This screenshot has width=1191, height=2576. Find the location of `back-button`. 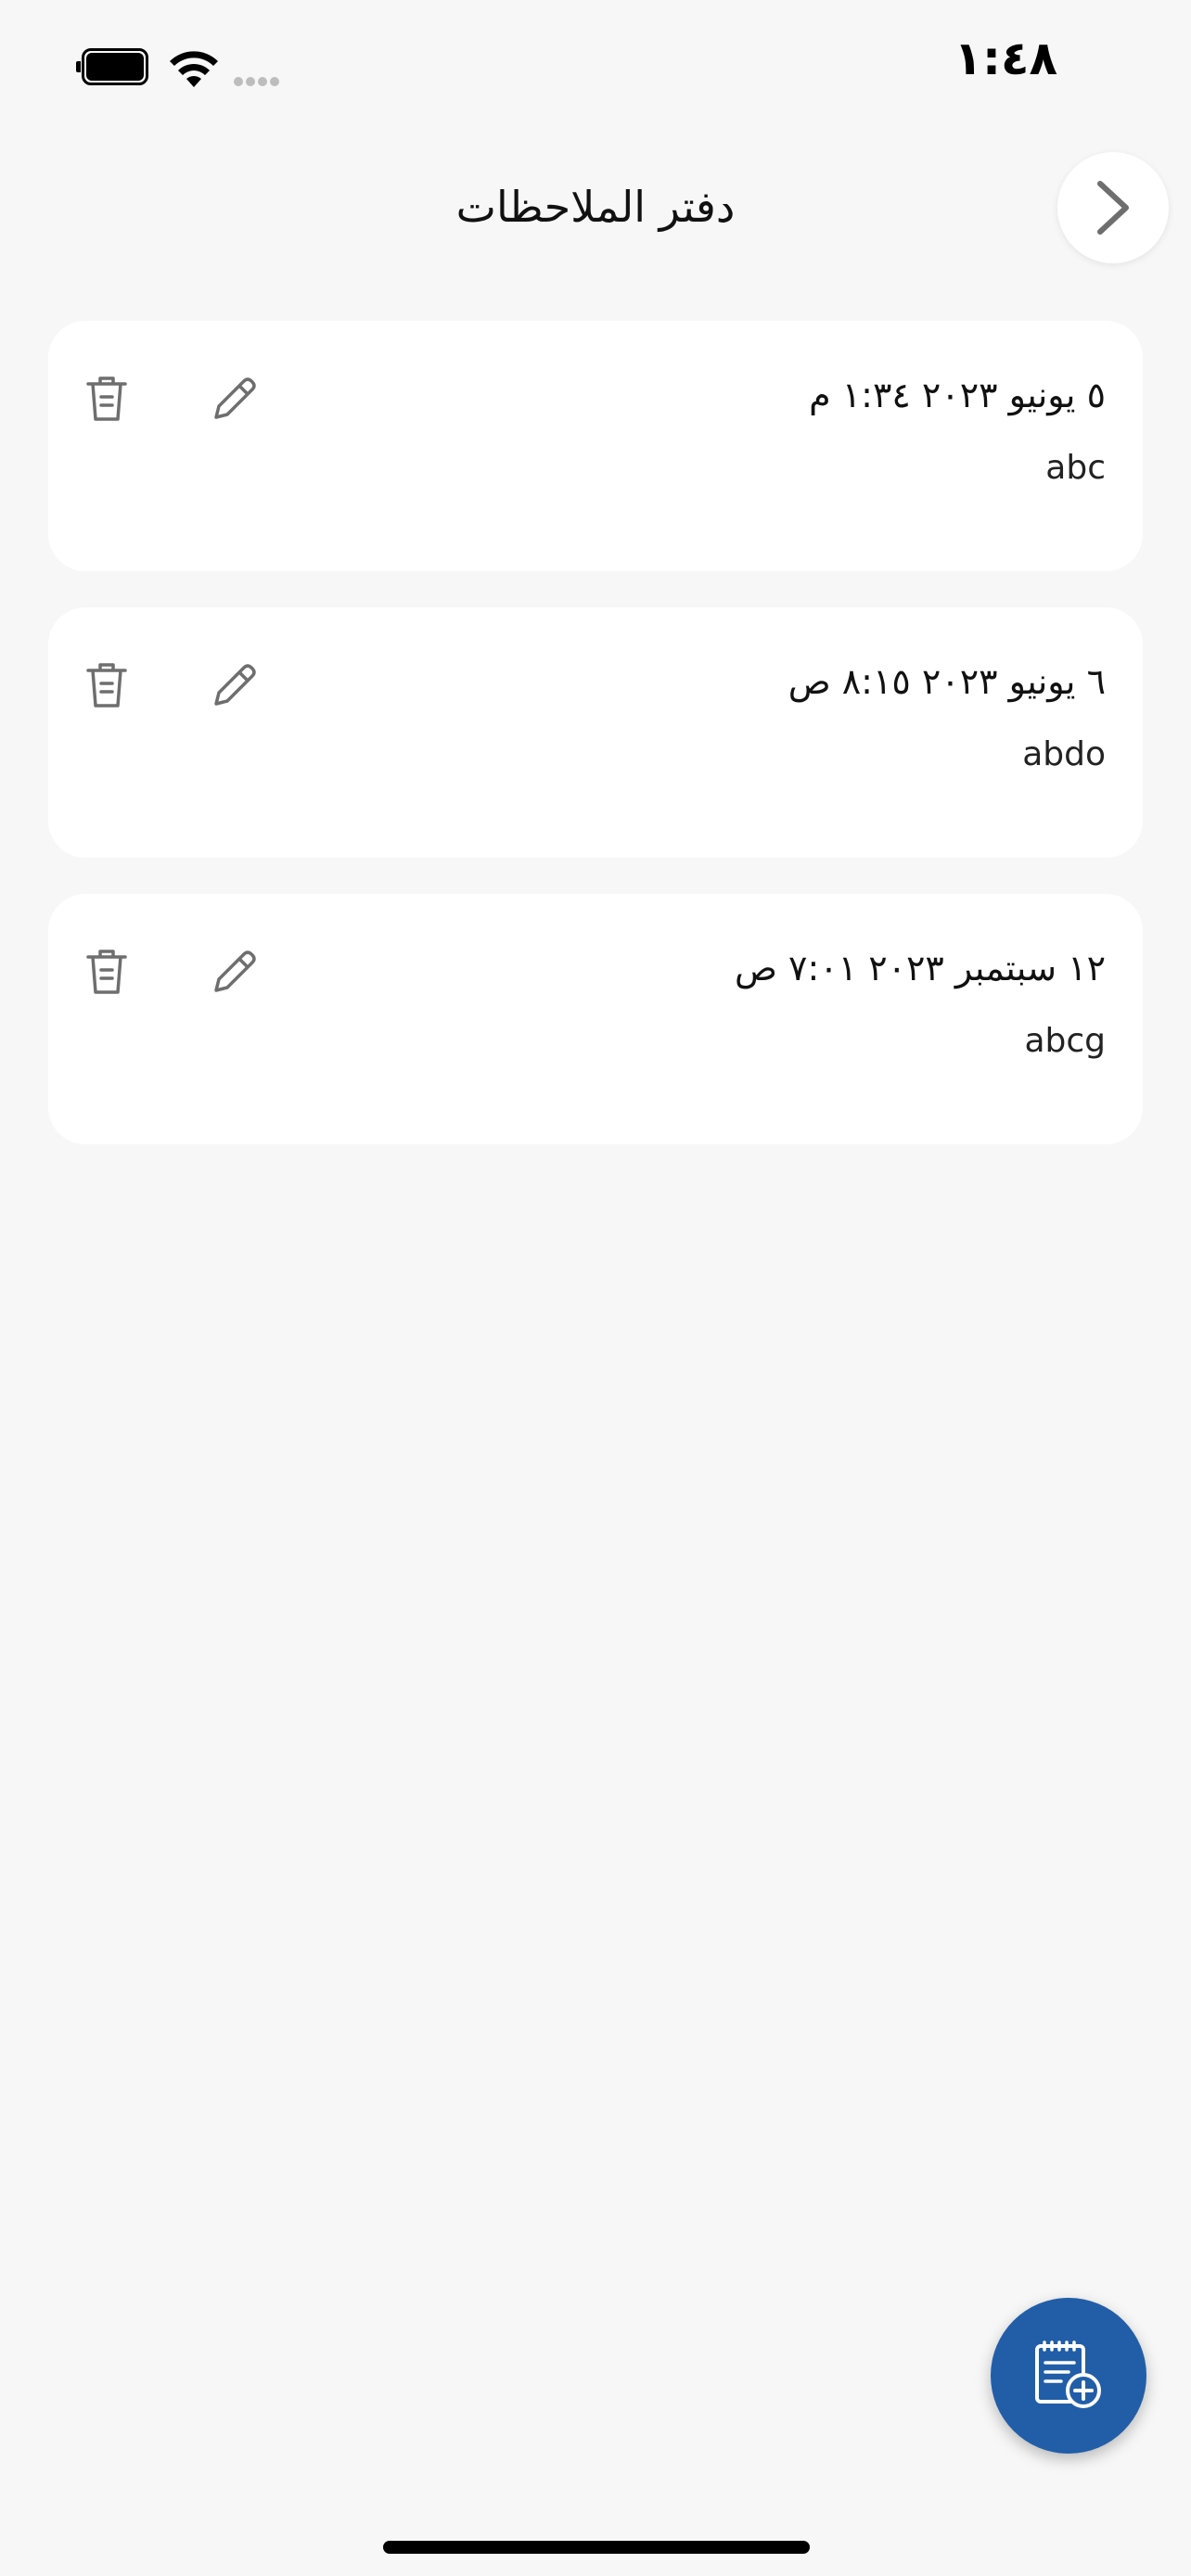

back-button is located at coordinates (1113, 207).